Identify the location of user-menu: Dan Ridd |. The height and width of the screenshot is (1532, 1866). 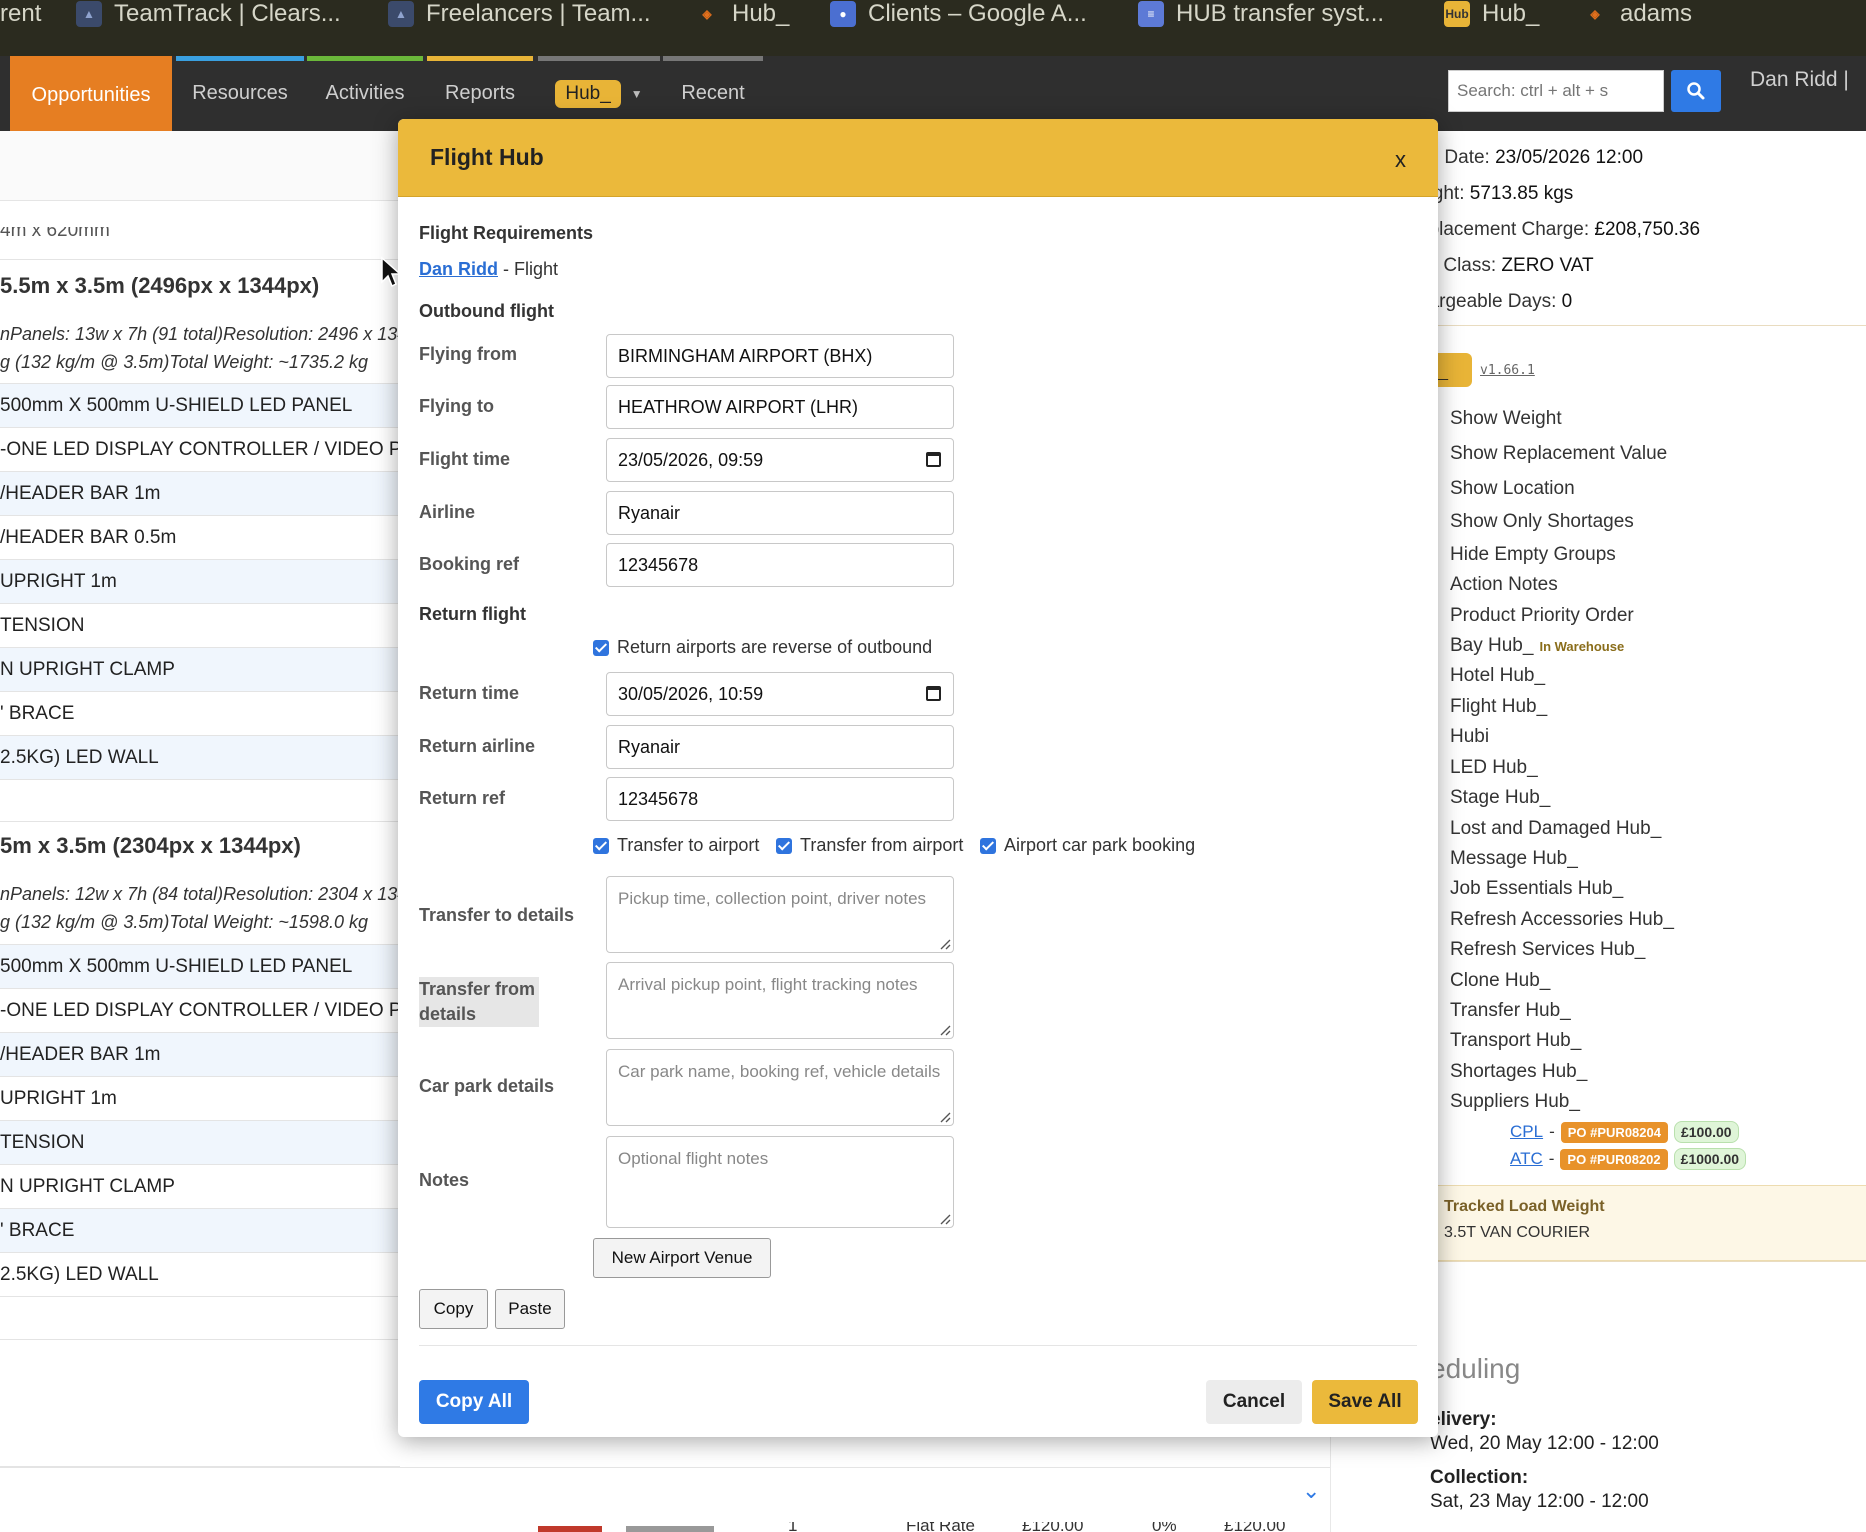
(1799, 80).